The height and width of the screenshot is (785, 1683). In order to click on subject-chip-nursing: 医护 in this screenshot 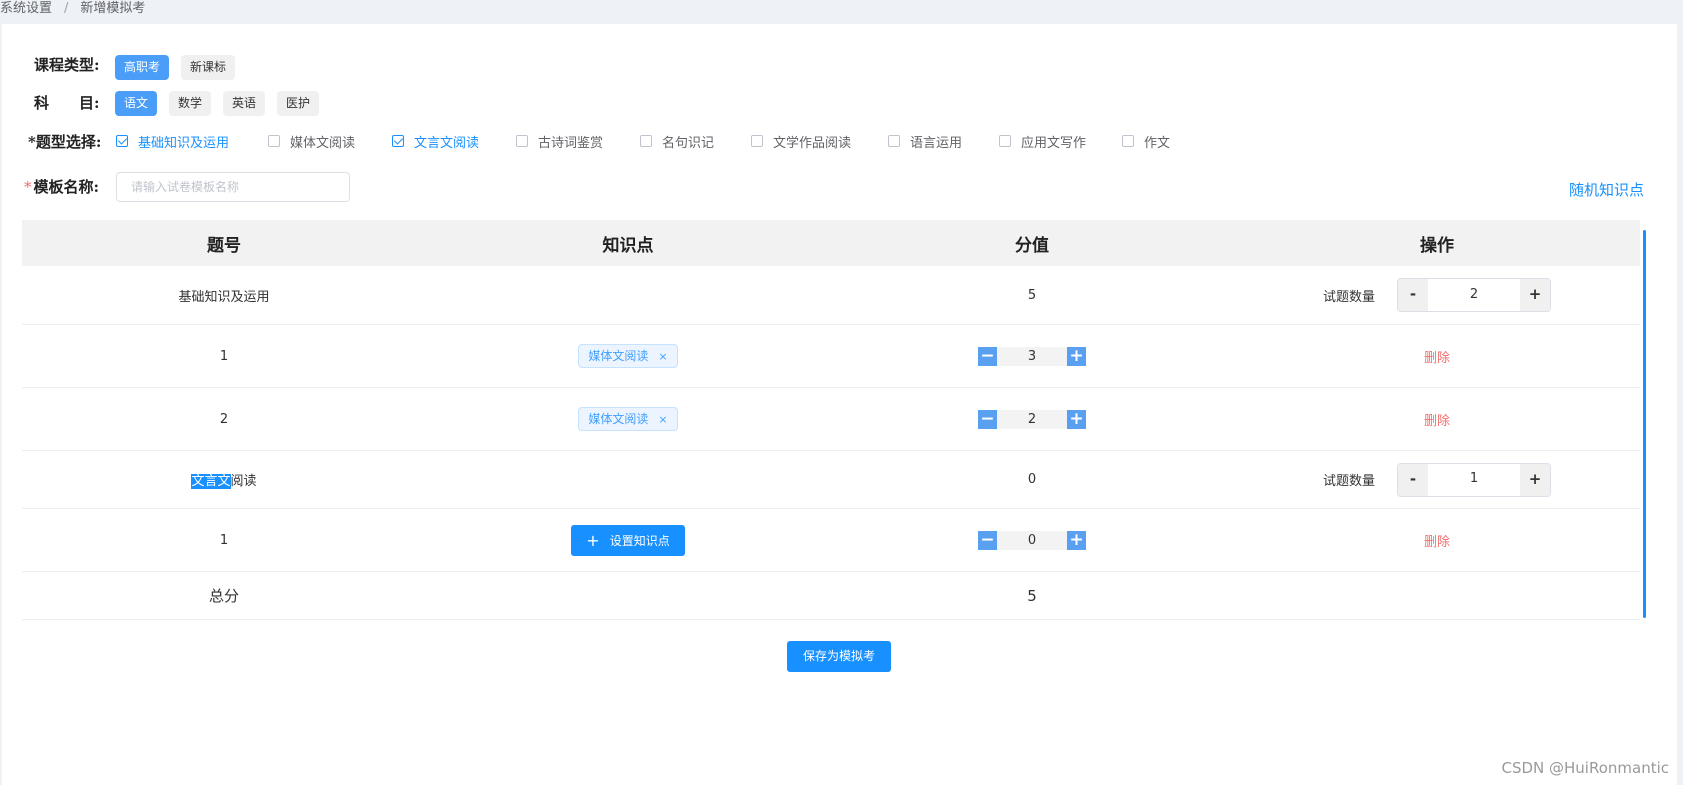, I will do `click(298, 103)`.